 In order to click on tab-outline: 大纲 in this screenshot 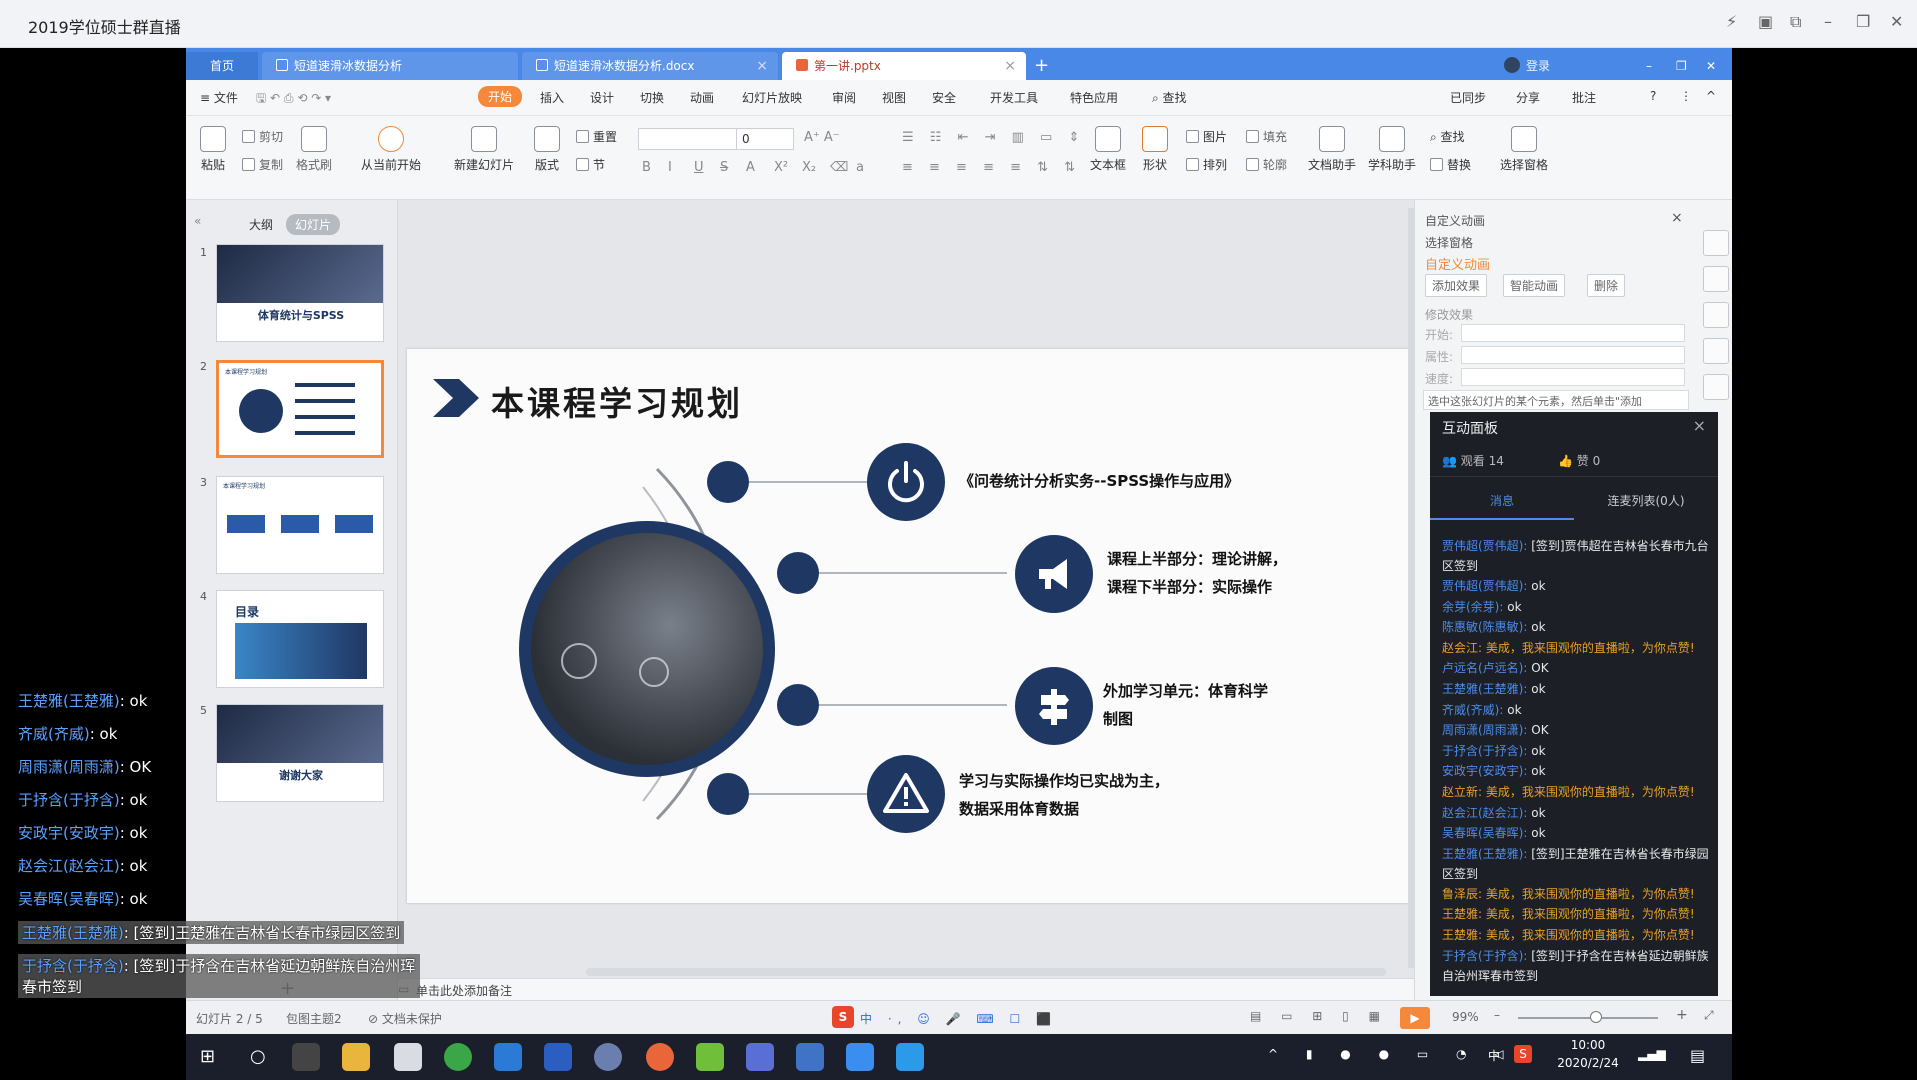, I will do `click(261, 224)`.